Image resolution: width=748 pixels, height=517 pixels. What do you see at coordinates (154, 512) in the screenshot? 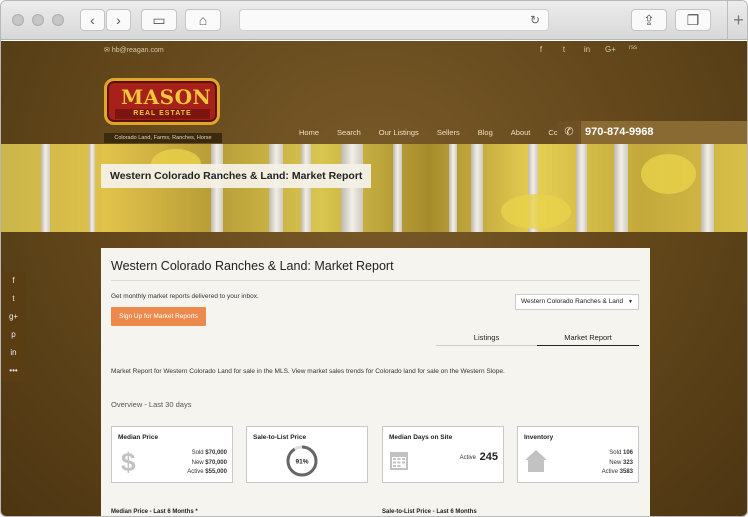
I see `section-median-price-heading: Median Price - Last 6 Months *` at bounding box center [154, 512].